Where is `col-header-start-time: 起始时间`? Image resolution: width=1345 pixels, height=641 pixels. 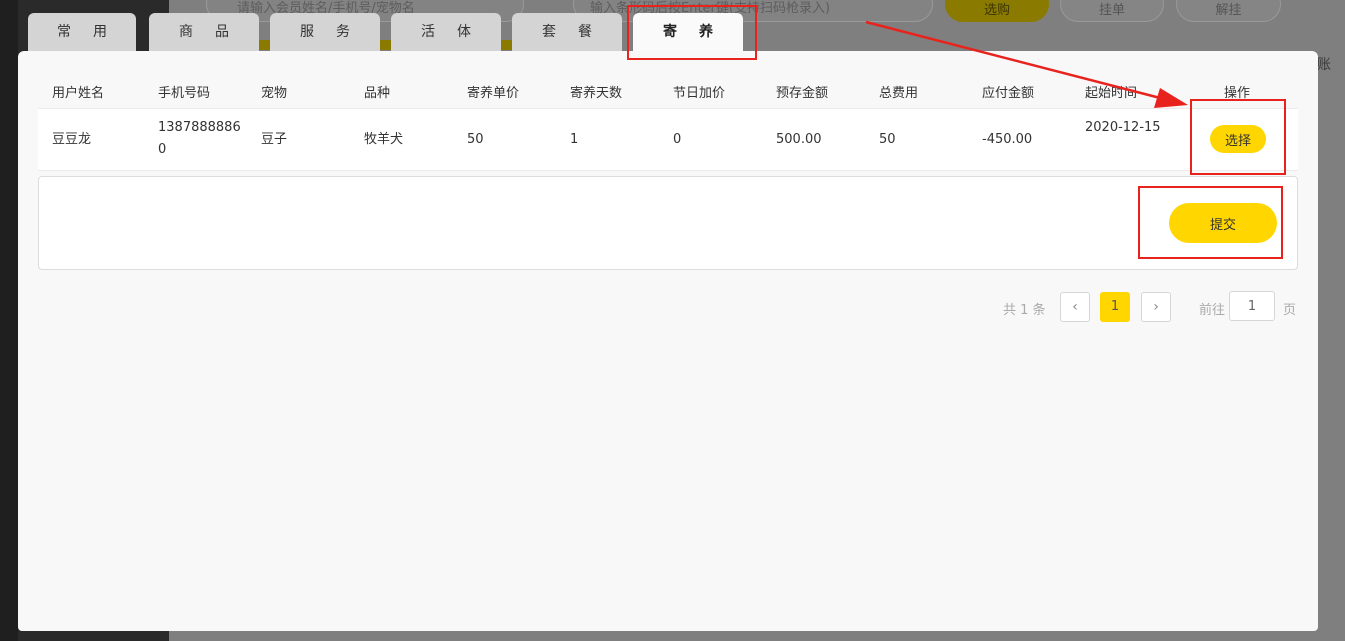 col-header-start-time: 起始时间 is located at coordinates (1111, 93).